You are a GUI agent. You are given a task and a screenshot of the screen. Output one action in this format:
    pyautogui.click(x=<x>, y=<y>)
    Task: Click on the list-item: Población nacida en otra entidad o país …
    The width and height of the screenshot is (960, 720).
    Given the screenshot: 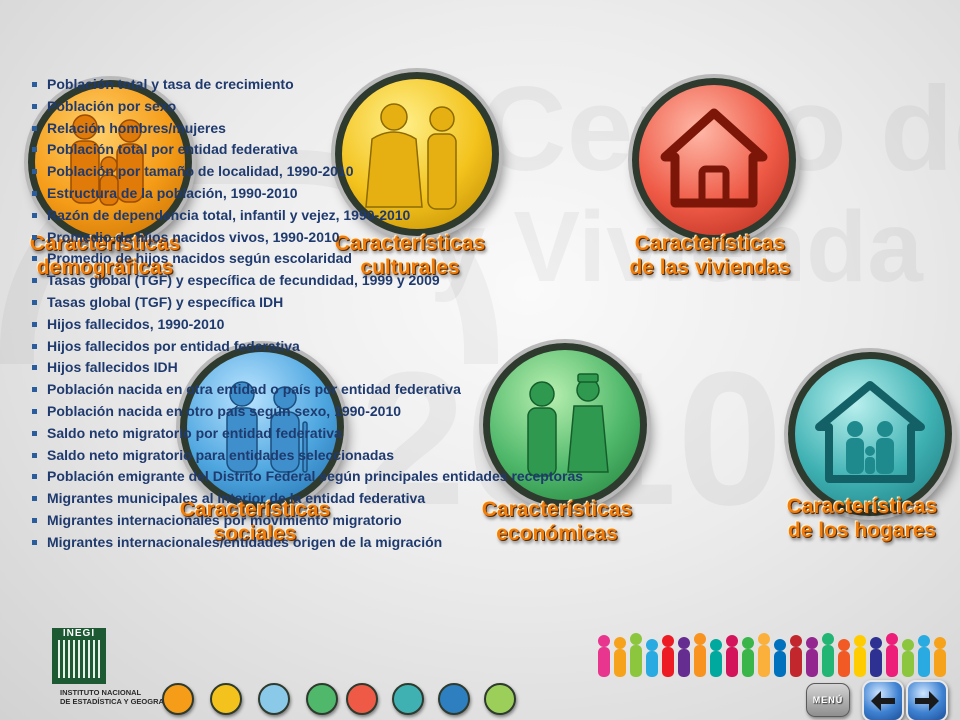 What is the action you would take?
    pyautogui.click(x=306, y=390)
    